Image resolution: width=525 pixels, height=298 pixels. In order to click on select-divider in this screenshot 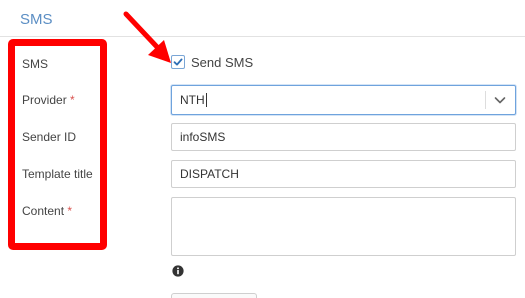, I will do `click(485, 100)`.